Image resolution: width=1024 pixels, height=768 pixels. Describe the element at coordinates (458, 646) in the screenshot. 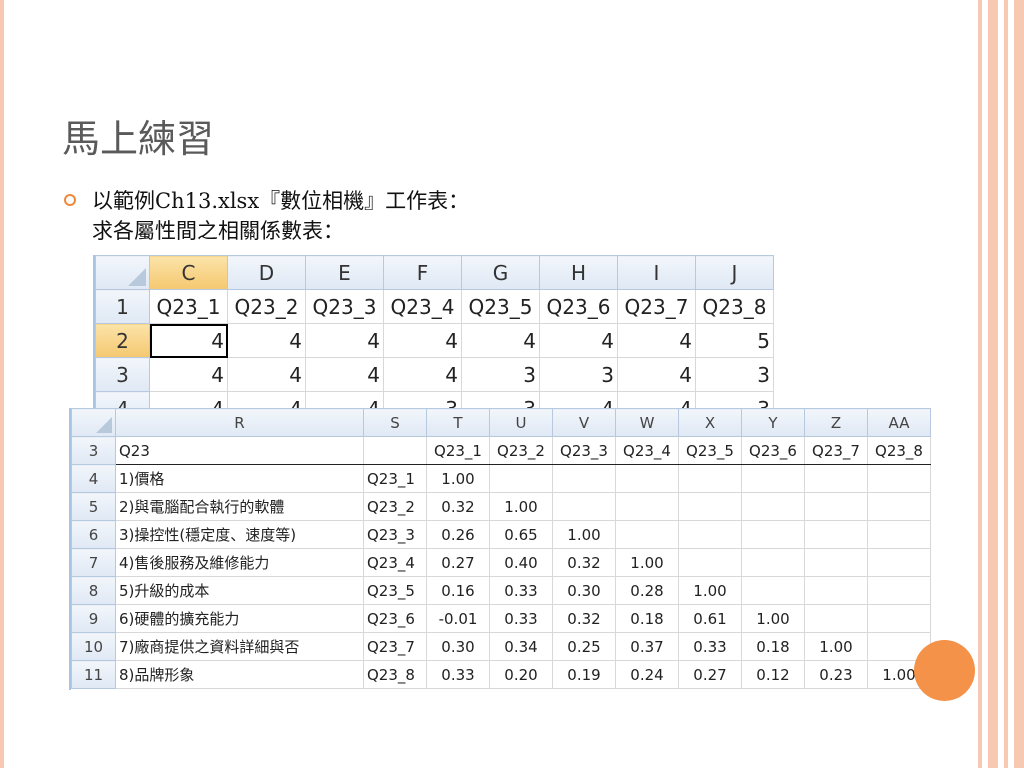

I see `cell: 0.30` at that location.